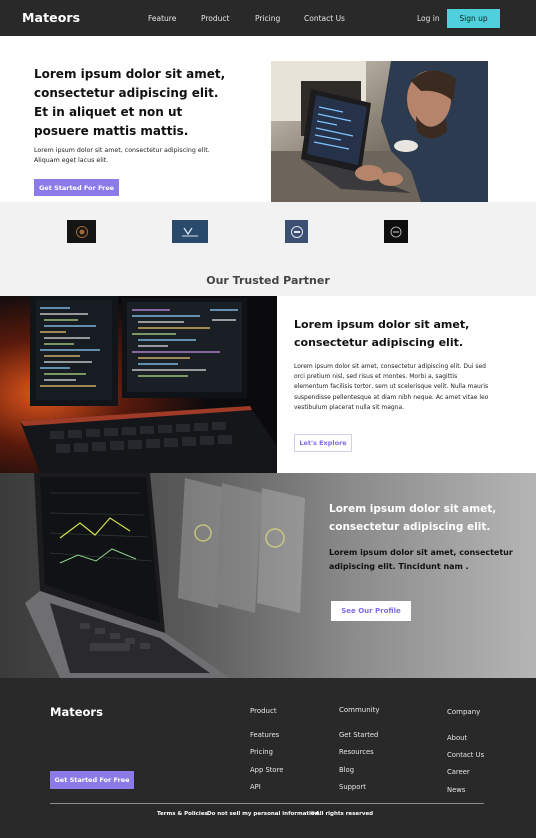  What do you see at coordinates (182, 814) in the screenshot?
I see `footer-terms-link: Terms & Policies` at bounding box center [182, 814].